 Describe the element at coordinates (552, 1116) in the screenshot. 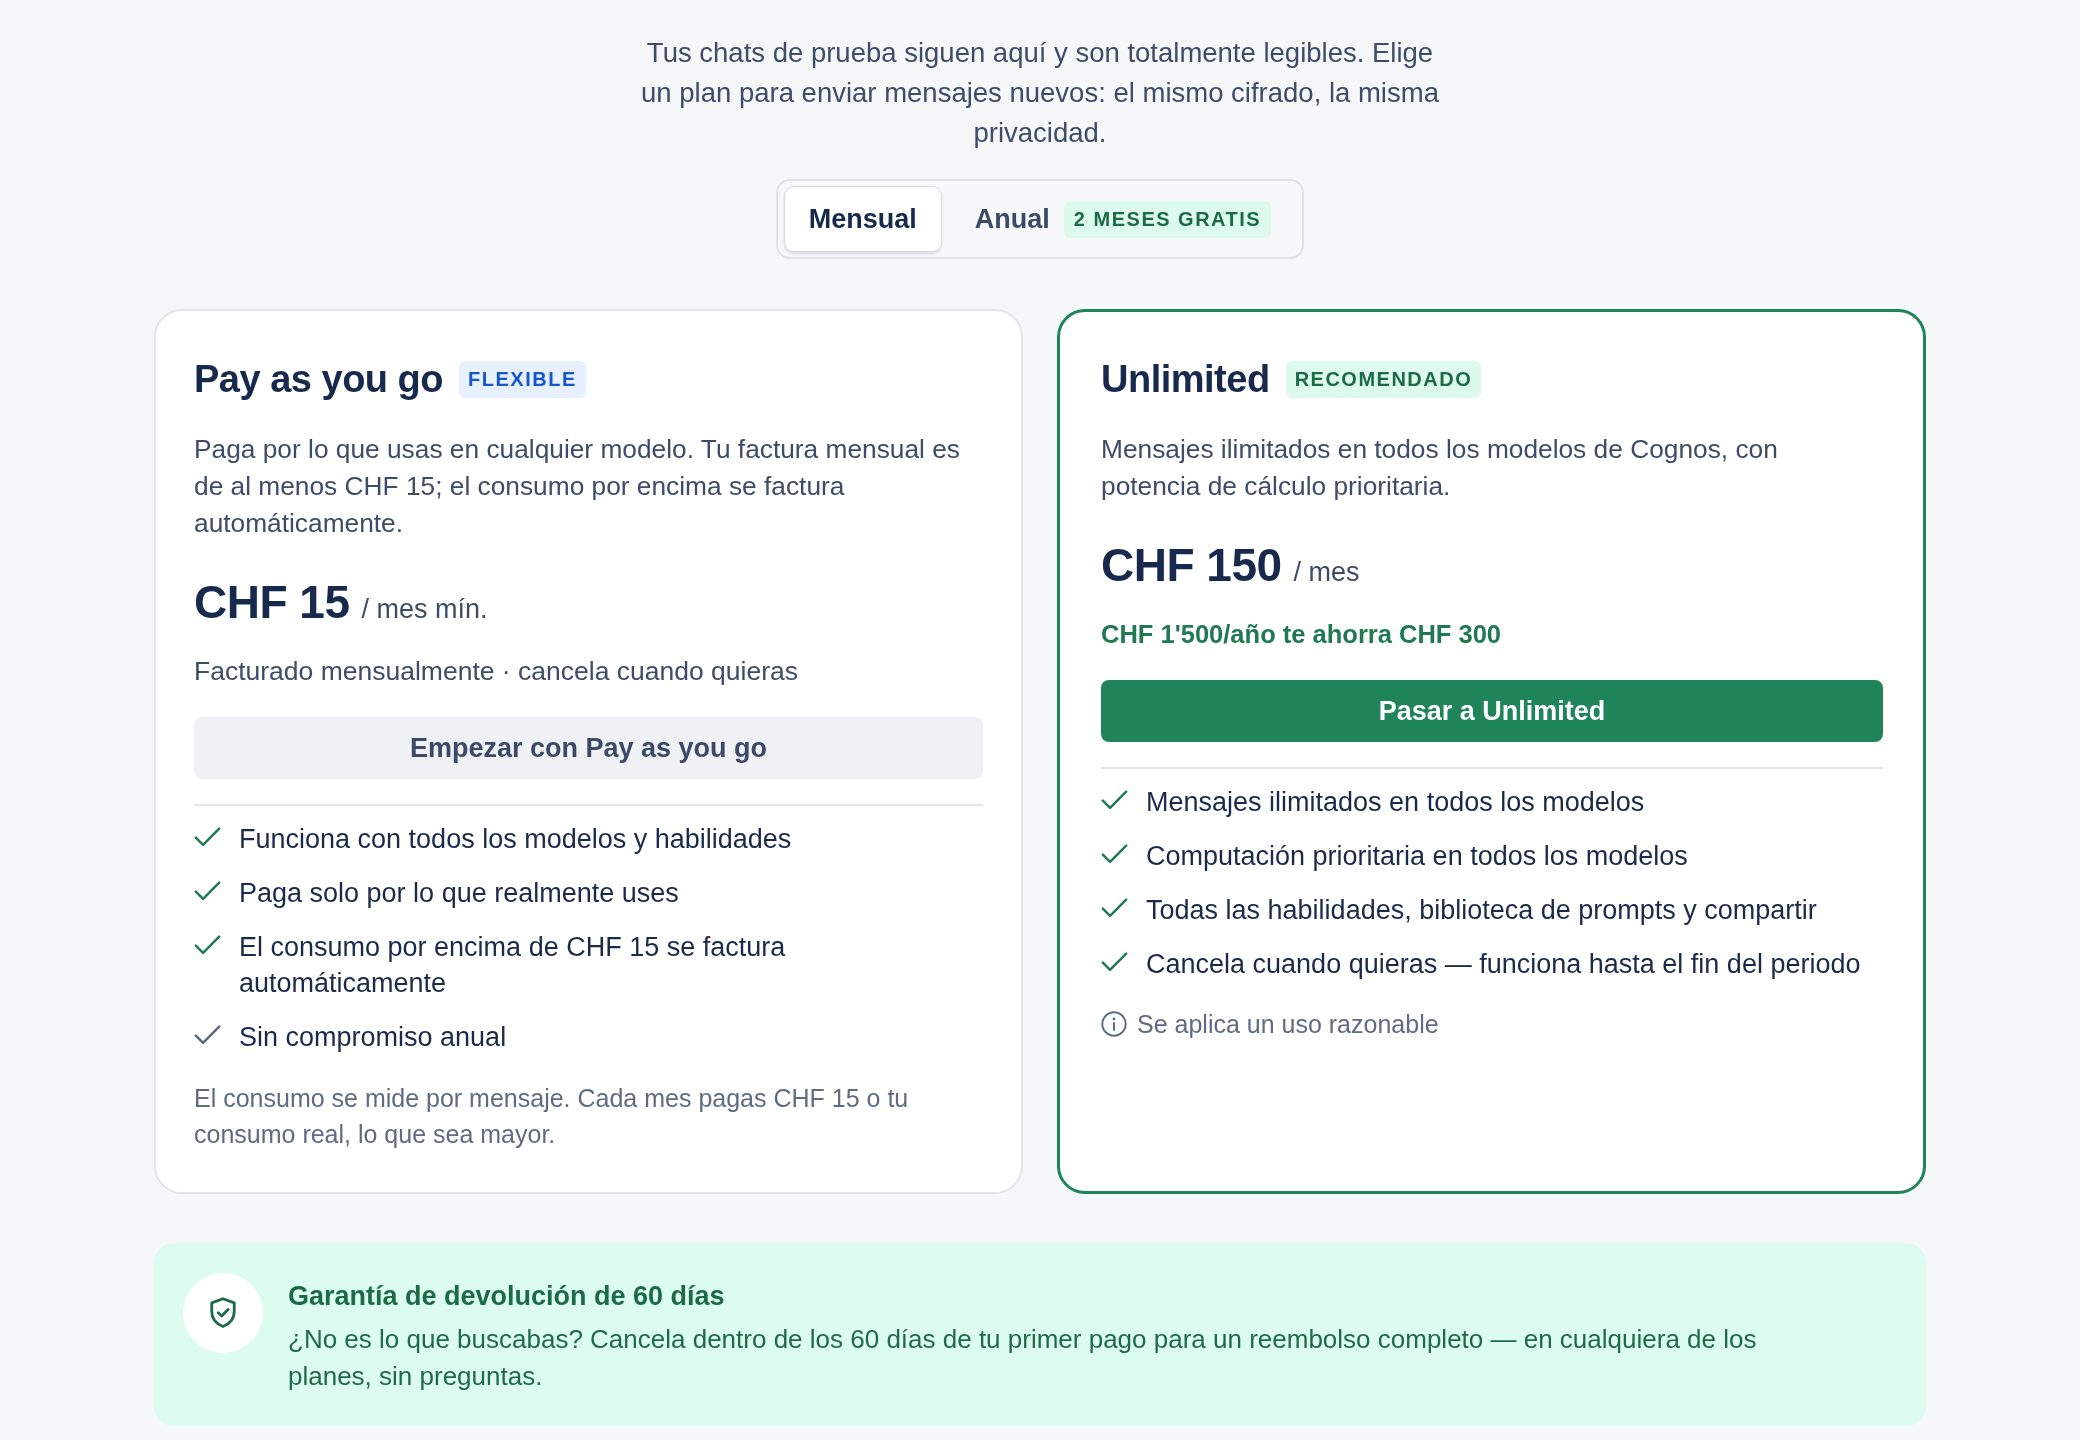

I see `footnote-text: El consumo se mide por mensaje. Cada mes pagas CHF 15 o tu consumo real, lo que sea mayor.` at that location.